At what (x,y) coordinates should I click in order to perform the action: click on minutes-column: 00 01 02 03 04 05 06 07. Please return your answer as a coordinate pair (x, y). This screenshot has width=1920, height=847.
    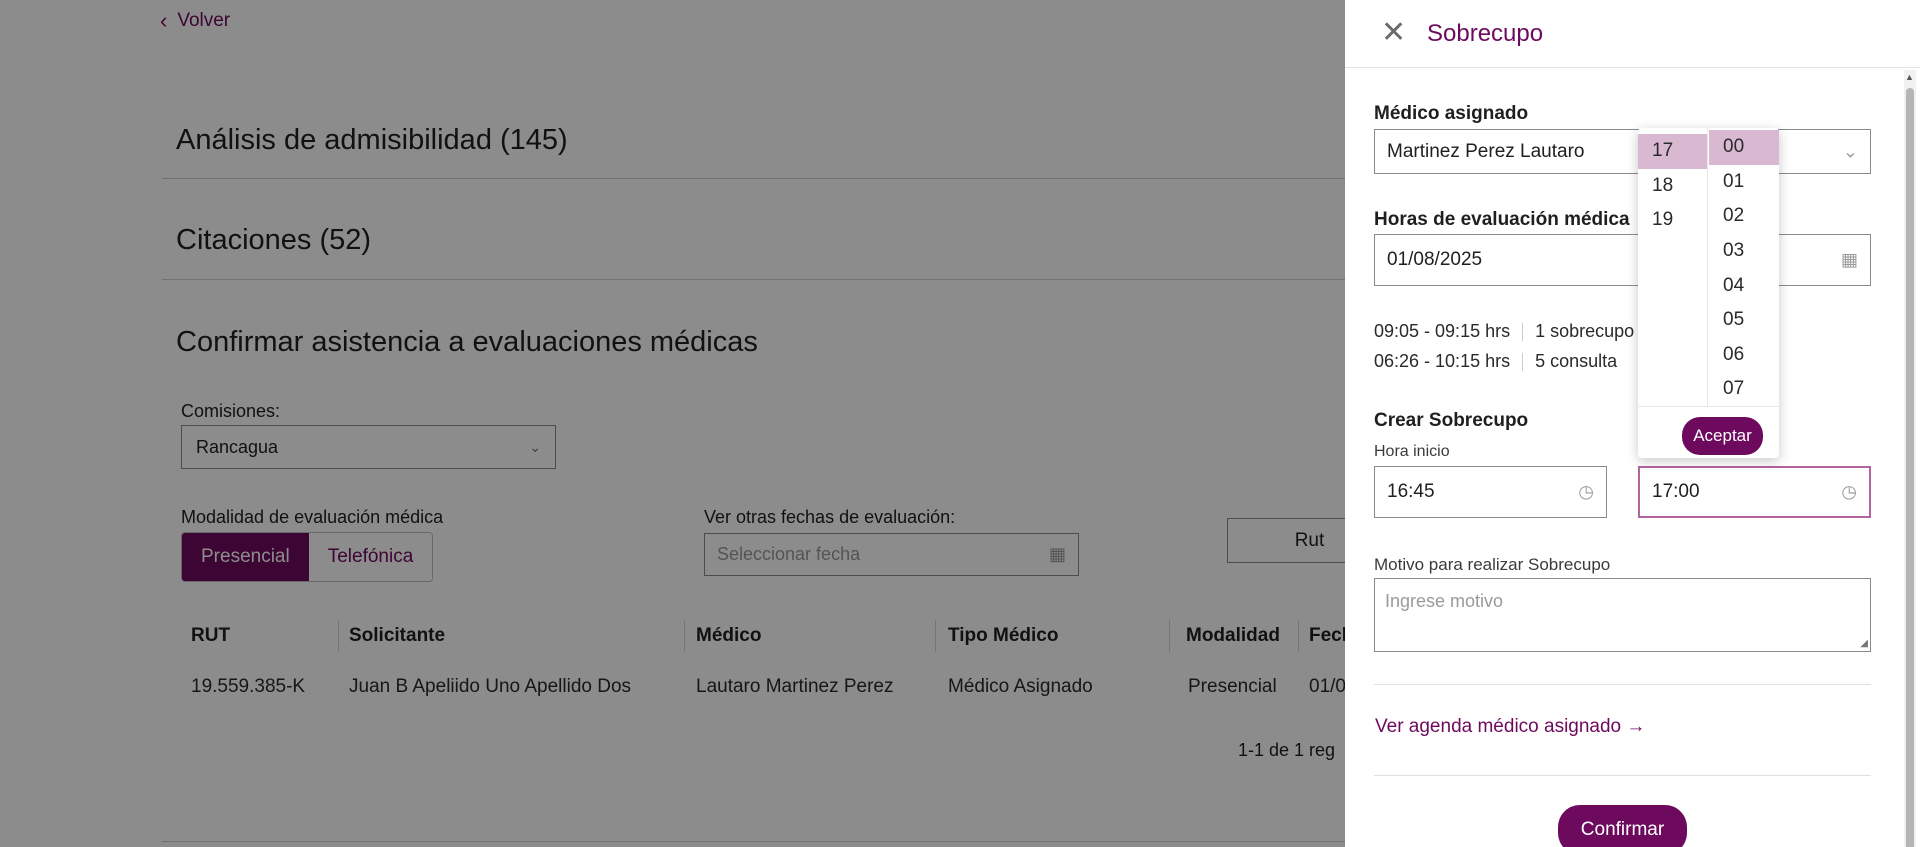
    Looking at the image, I should click on (1744, 267).